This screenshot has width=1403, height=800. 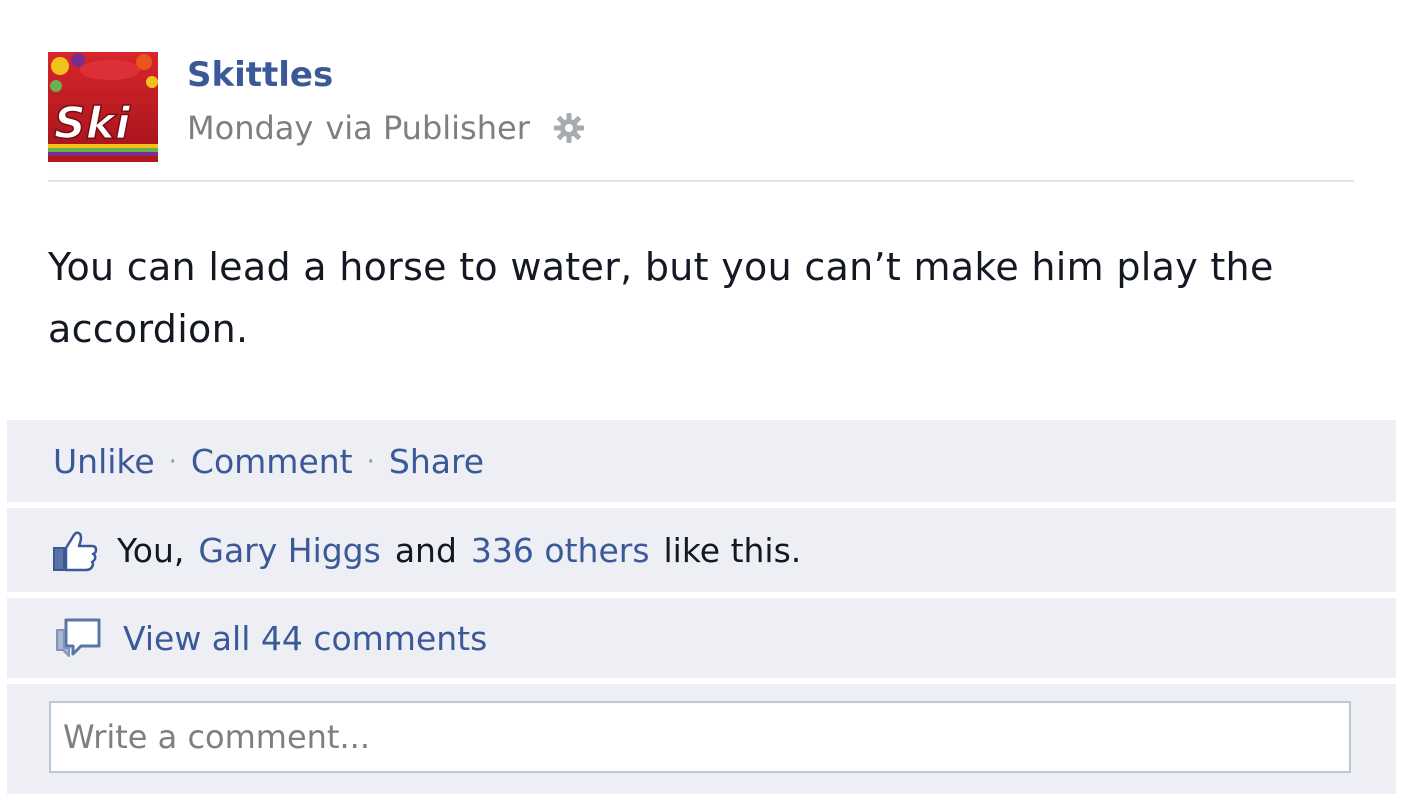 What do you see at coordinates (305, 639) in the screenshot?
I see `view-all-comments-link: View all 44 comments` at bounding box center [305, 639].